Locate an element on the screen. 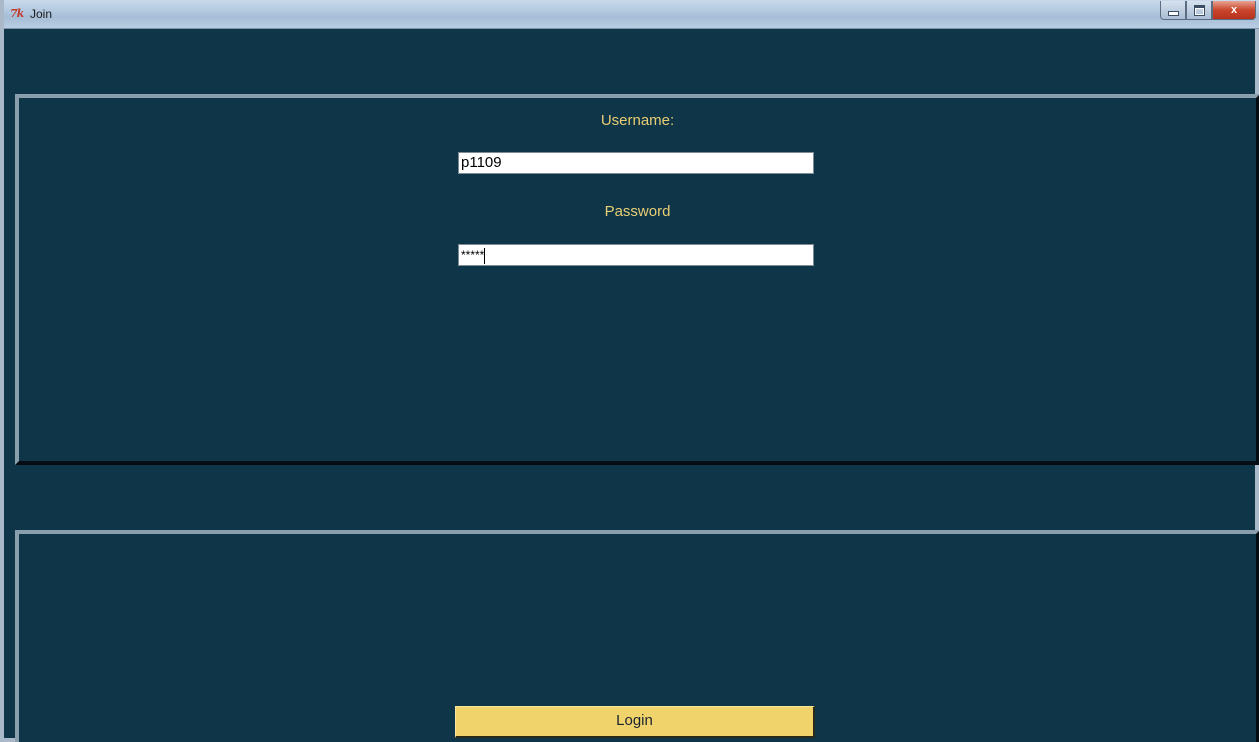 Image resolution: width=1259 pixels, height=742 pixels. window-controls: x is located at coordinates (1208, 10).